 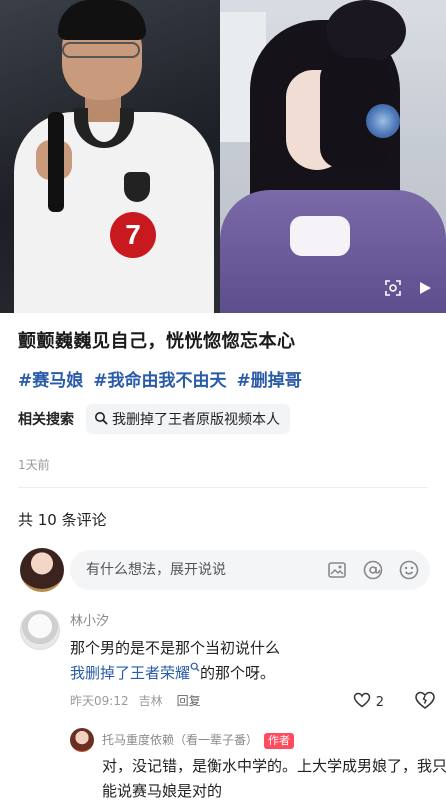 I want to click on comment-input-box, so click(x=250, y=570).